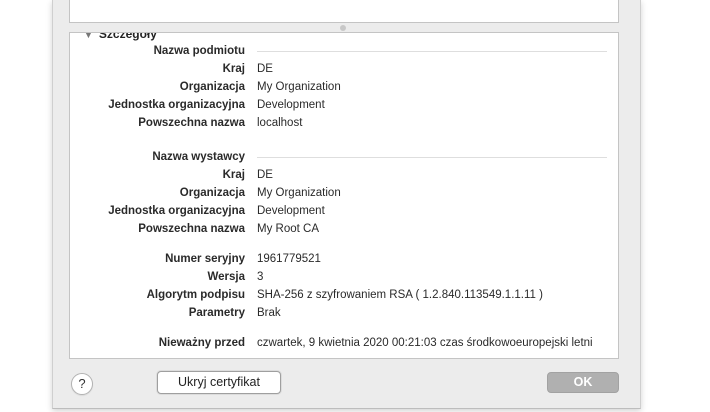  I want to click on field-value: 3, so click(260, 277).